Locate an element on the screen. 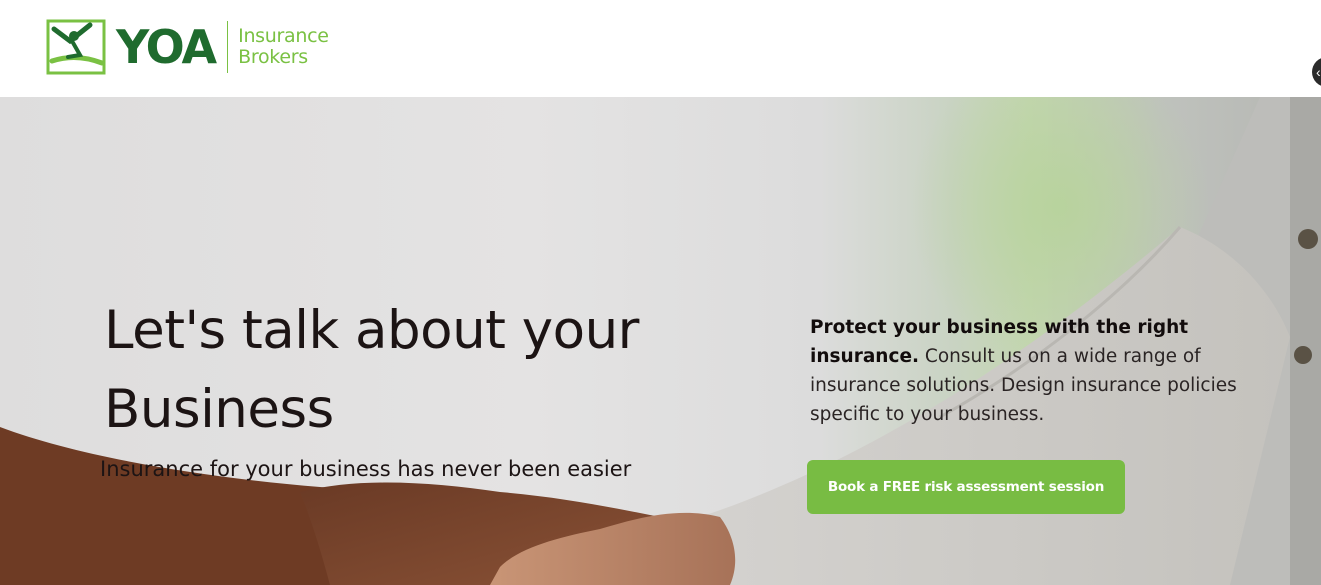 The width and height of the screenshot is (1321, 585). yoa-logo: YOA Insurance Brokers is located at coordinates (187, 47).